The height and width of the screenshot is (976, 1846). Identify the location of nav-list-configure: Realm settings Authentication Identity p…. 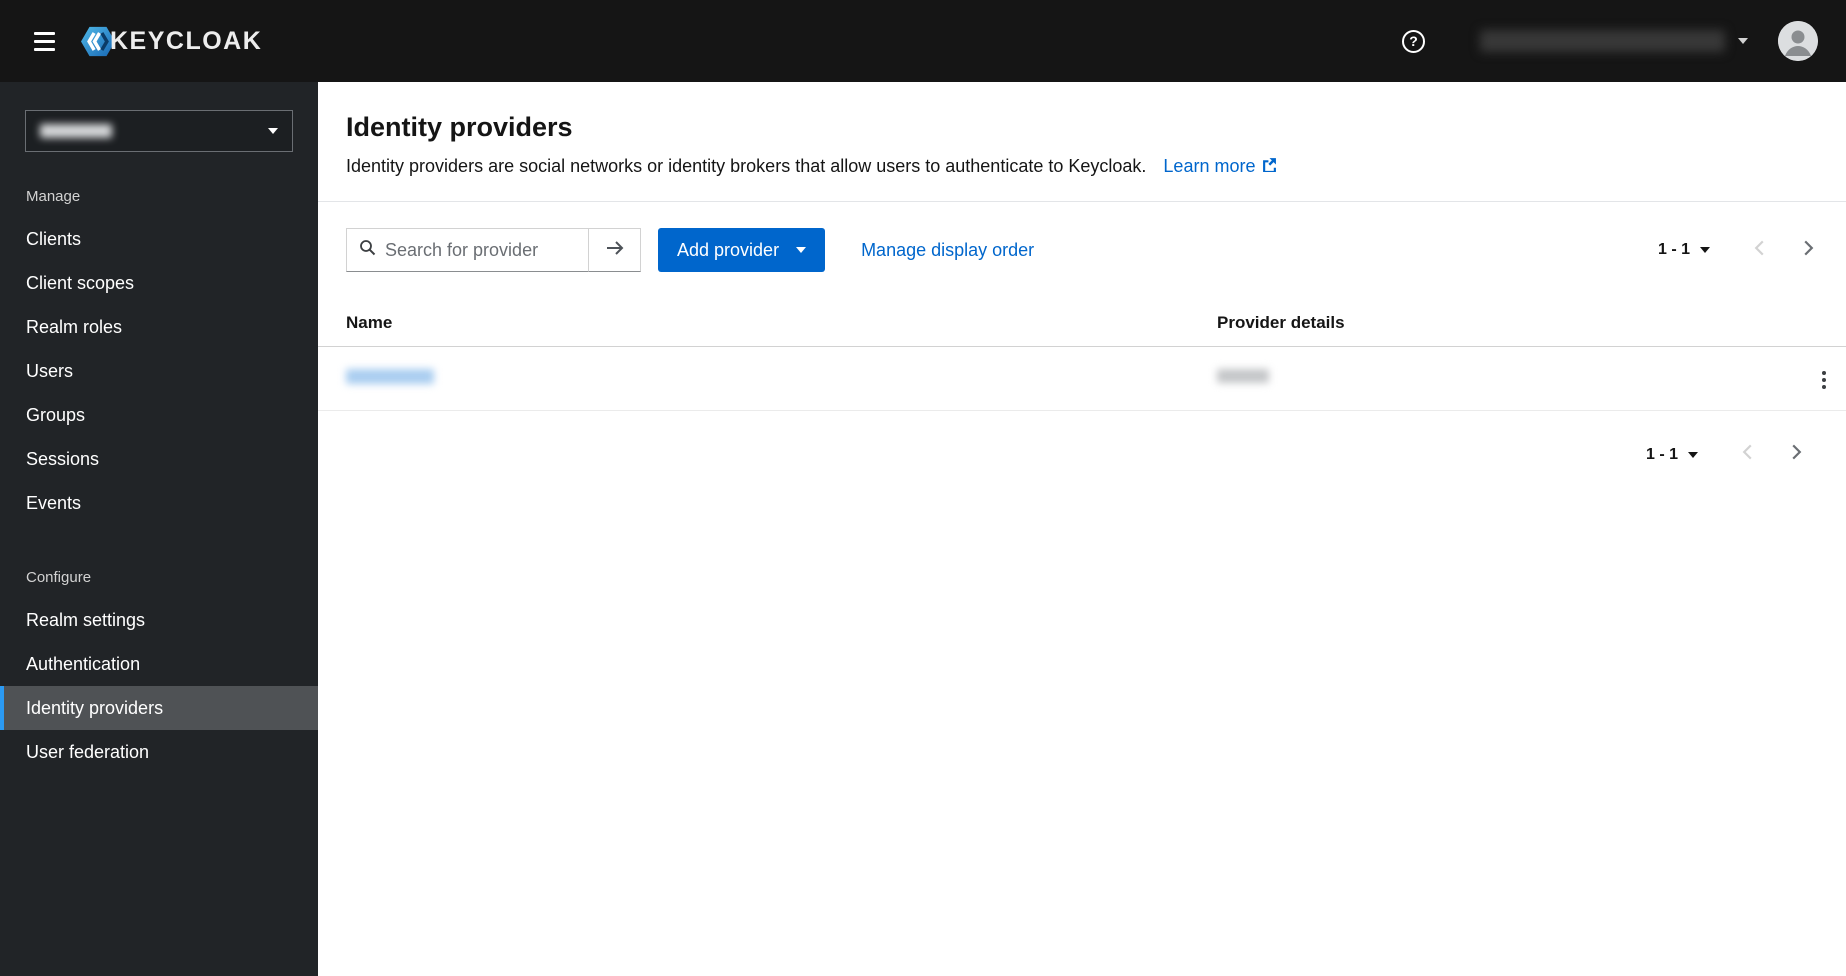
(159, 686).